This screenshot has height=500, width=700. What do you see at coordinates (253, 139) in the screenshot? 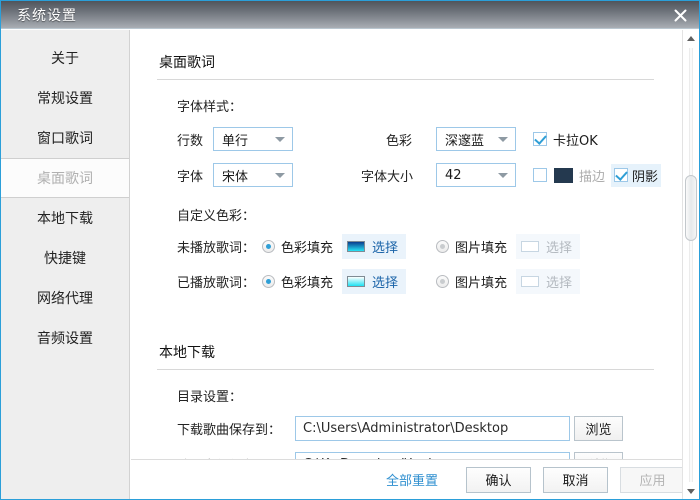
I see `lines-select: 单行` at bounding box center [253, 139].